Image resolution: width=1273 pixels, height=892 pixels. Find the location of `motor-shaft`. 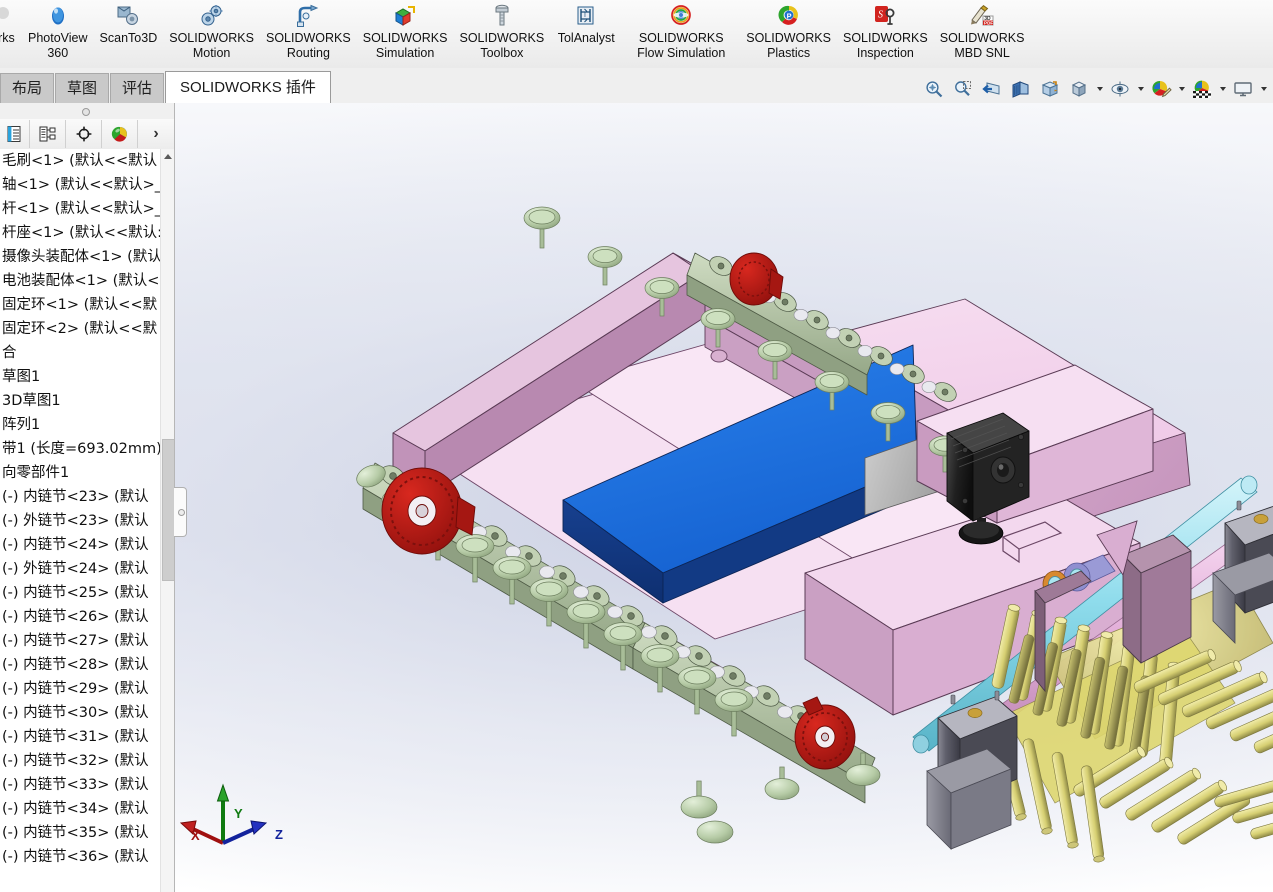

motor-shaft is located at coordinates (1261, 519).